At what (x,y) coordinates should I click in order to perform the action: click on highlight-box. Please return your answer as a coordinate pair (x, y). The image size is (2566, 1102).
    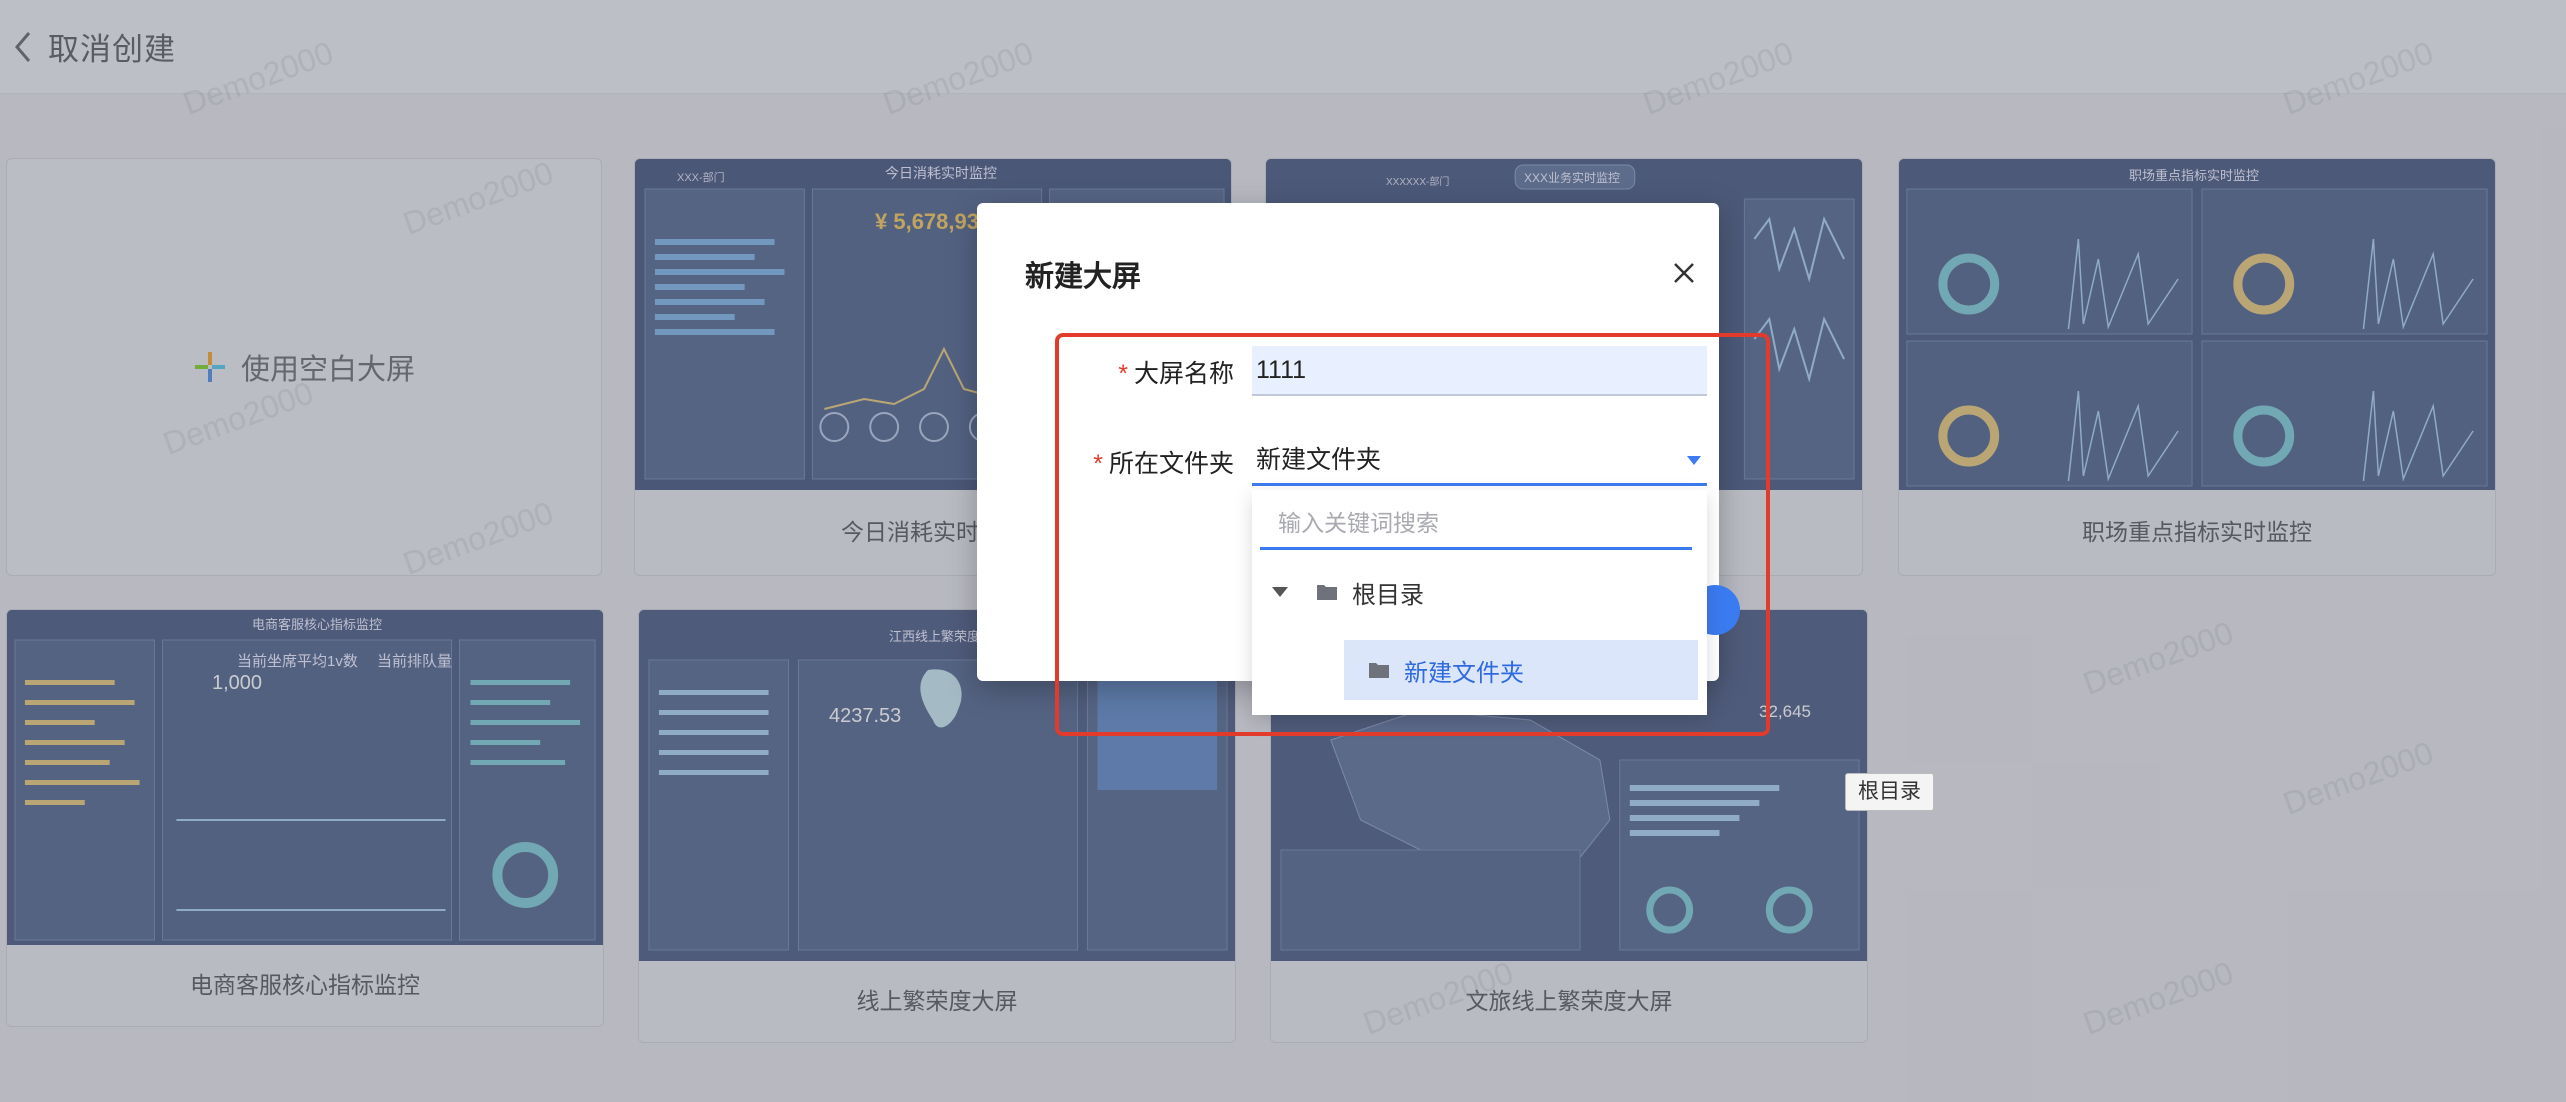
    Looking at the image, I should click on (1412, 534).